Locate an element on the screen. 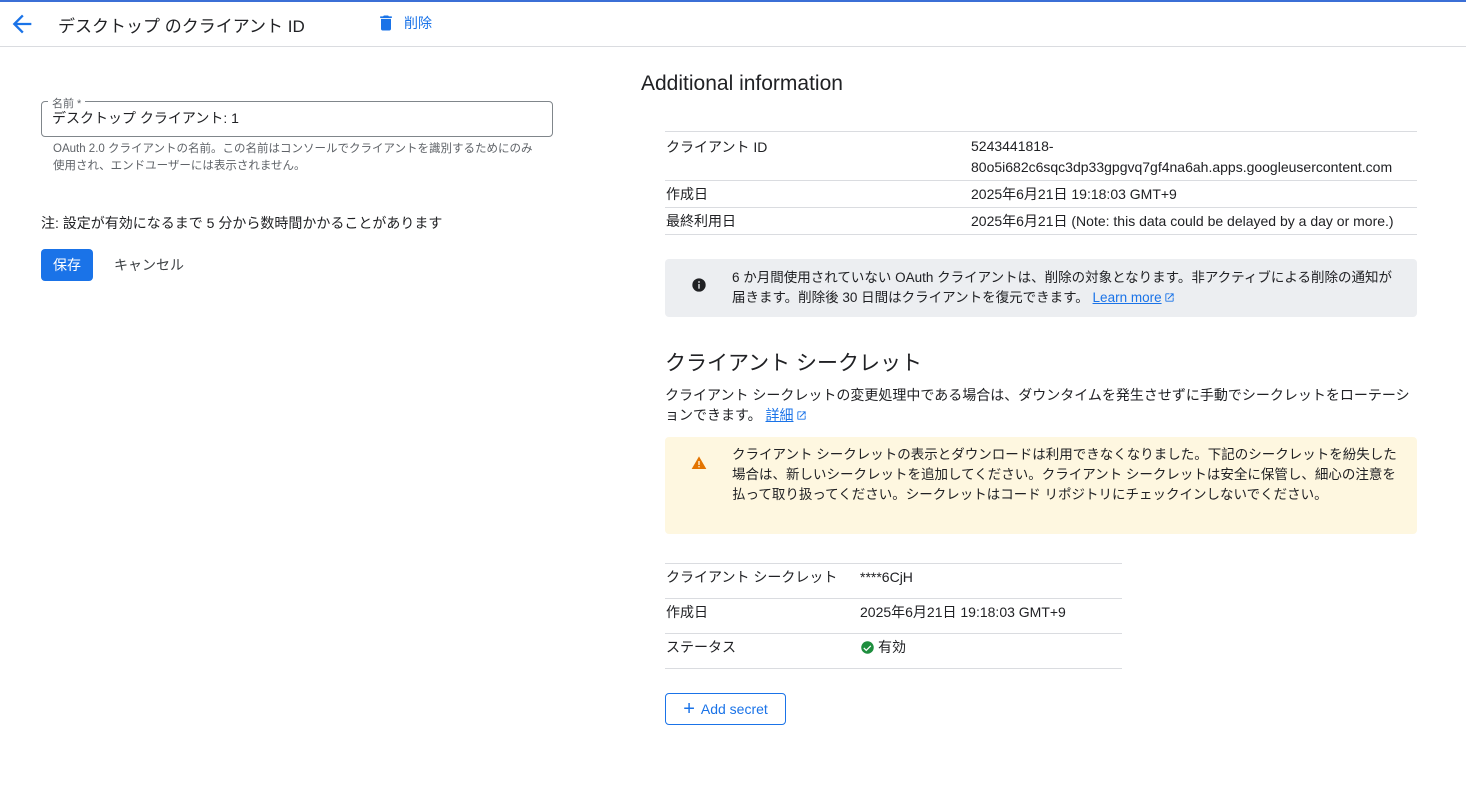 The height and width of the screenshot is (797, 1466). status-value: 有効 is located at coordinates (991, 651).